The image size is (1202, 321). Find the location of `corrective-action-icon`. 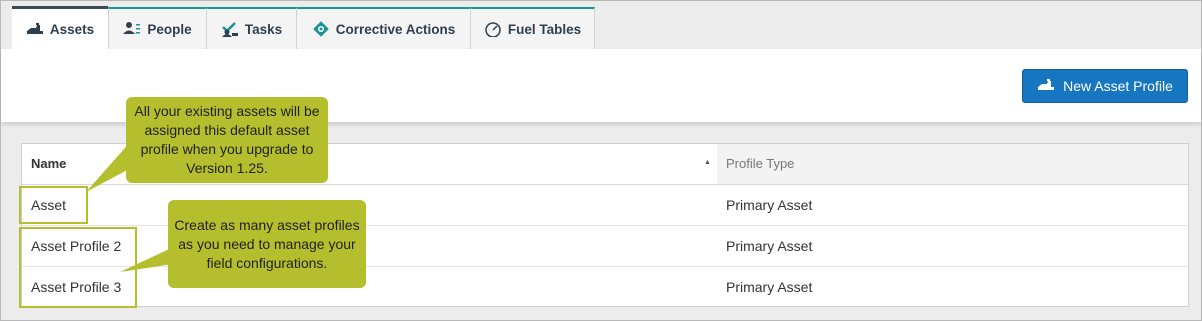

corrective-action-icon is located at coordinates (321, 29).